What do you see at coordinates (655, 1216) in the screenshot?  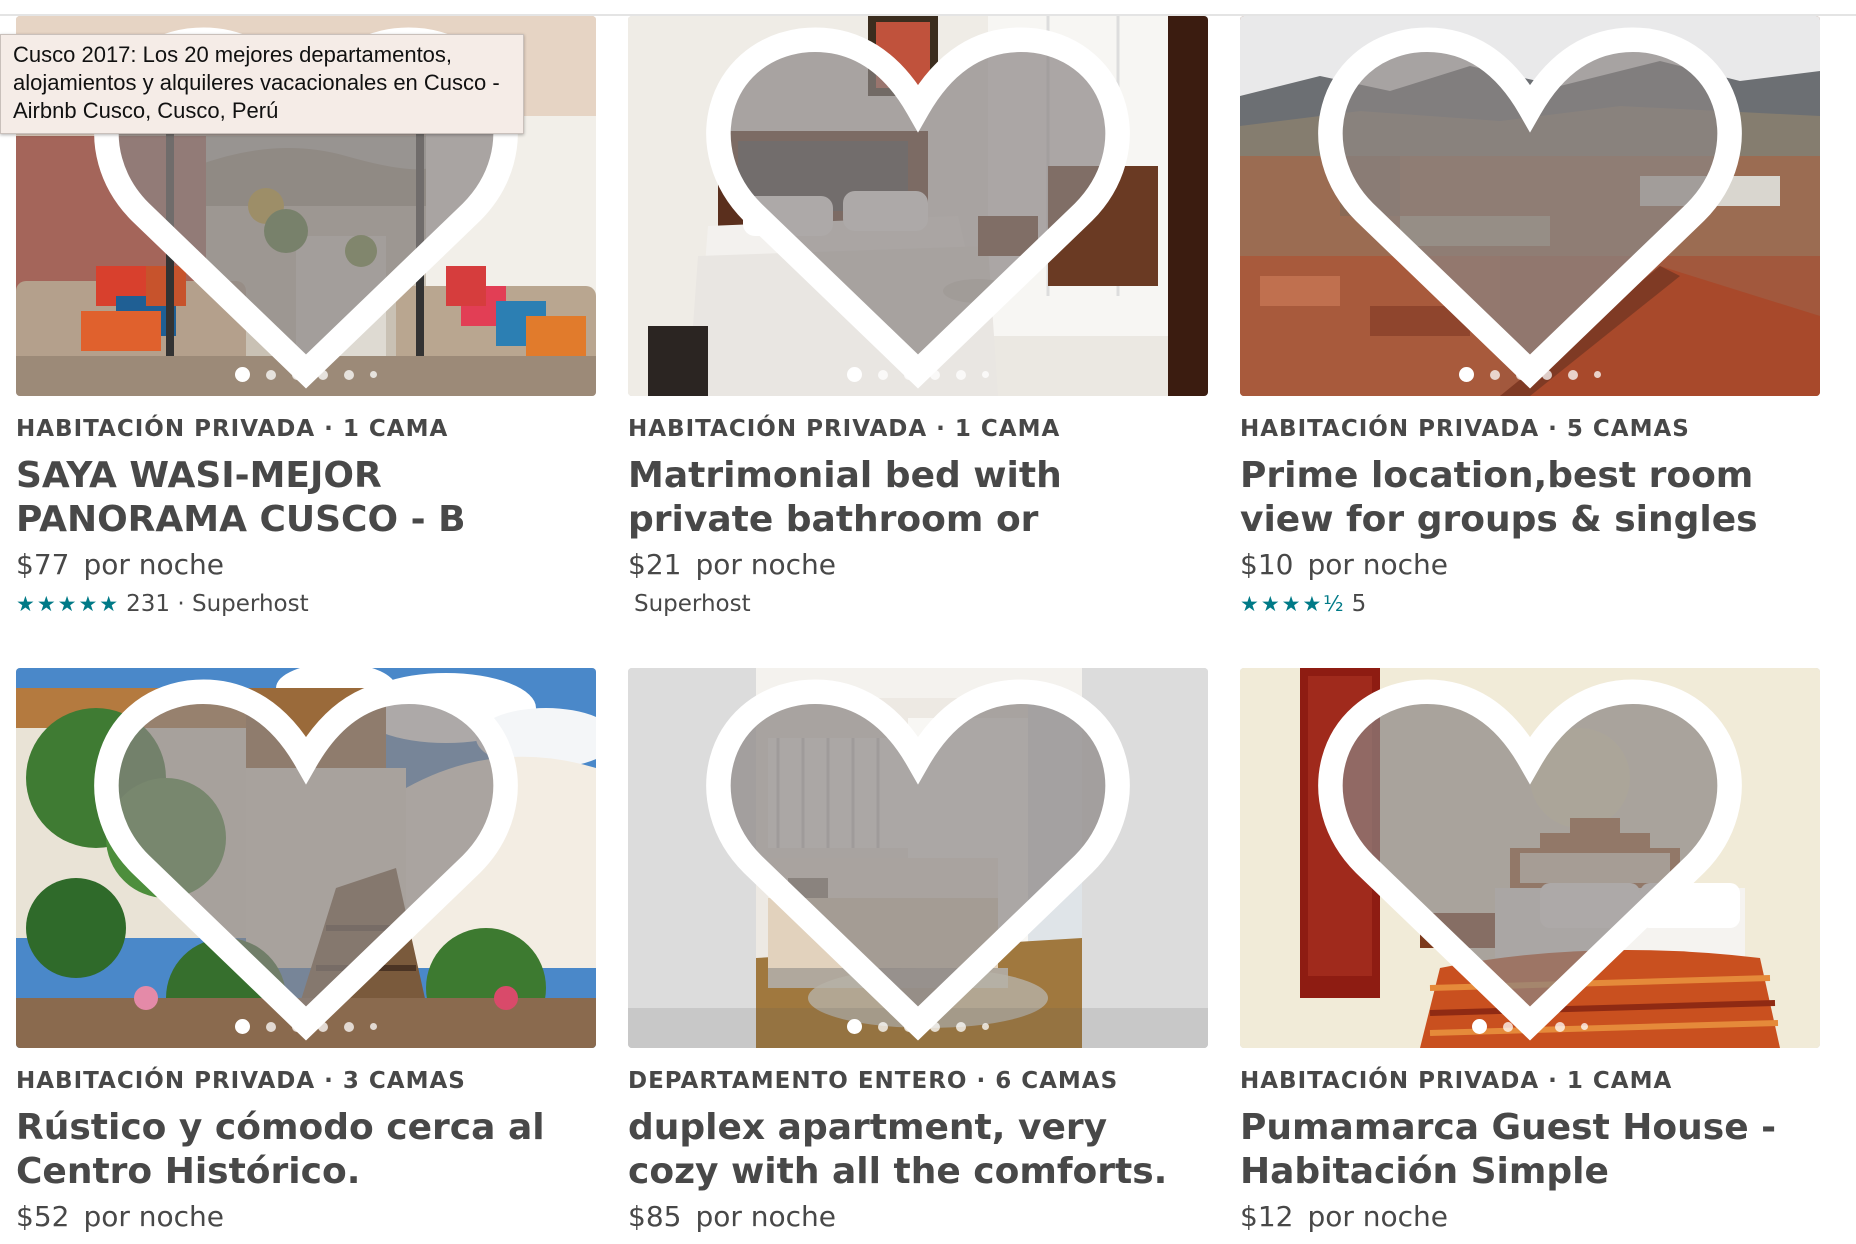 I see `price-amount: $85` at bounding box center [655, 1216].